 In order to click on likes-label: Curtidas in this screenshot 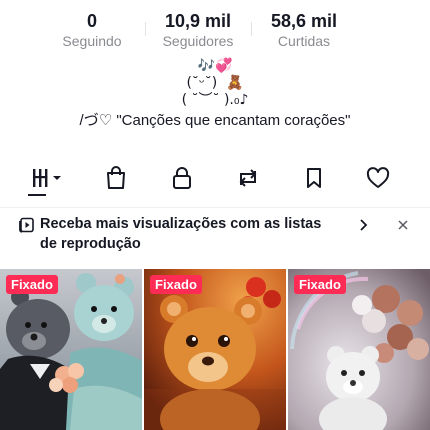, I will do `click(304, 41)`.